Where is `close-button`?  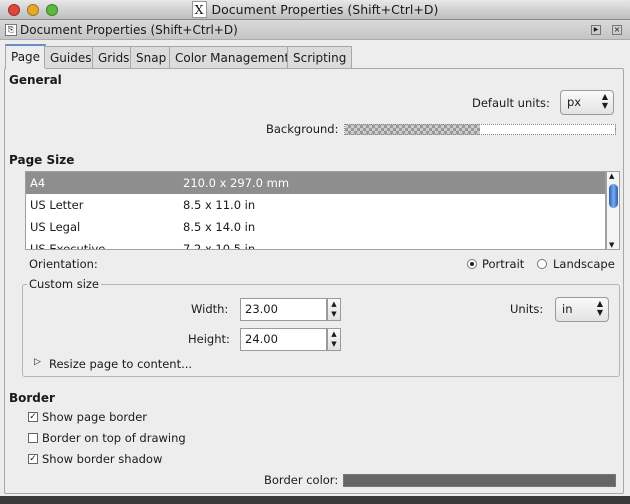
close-button is located at coordinates (14, 10).